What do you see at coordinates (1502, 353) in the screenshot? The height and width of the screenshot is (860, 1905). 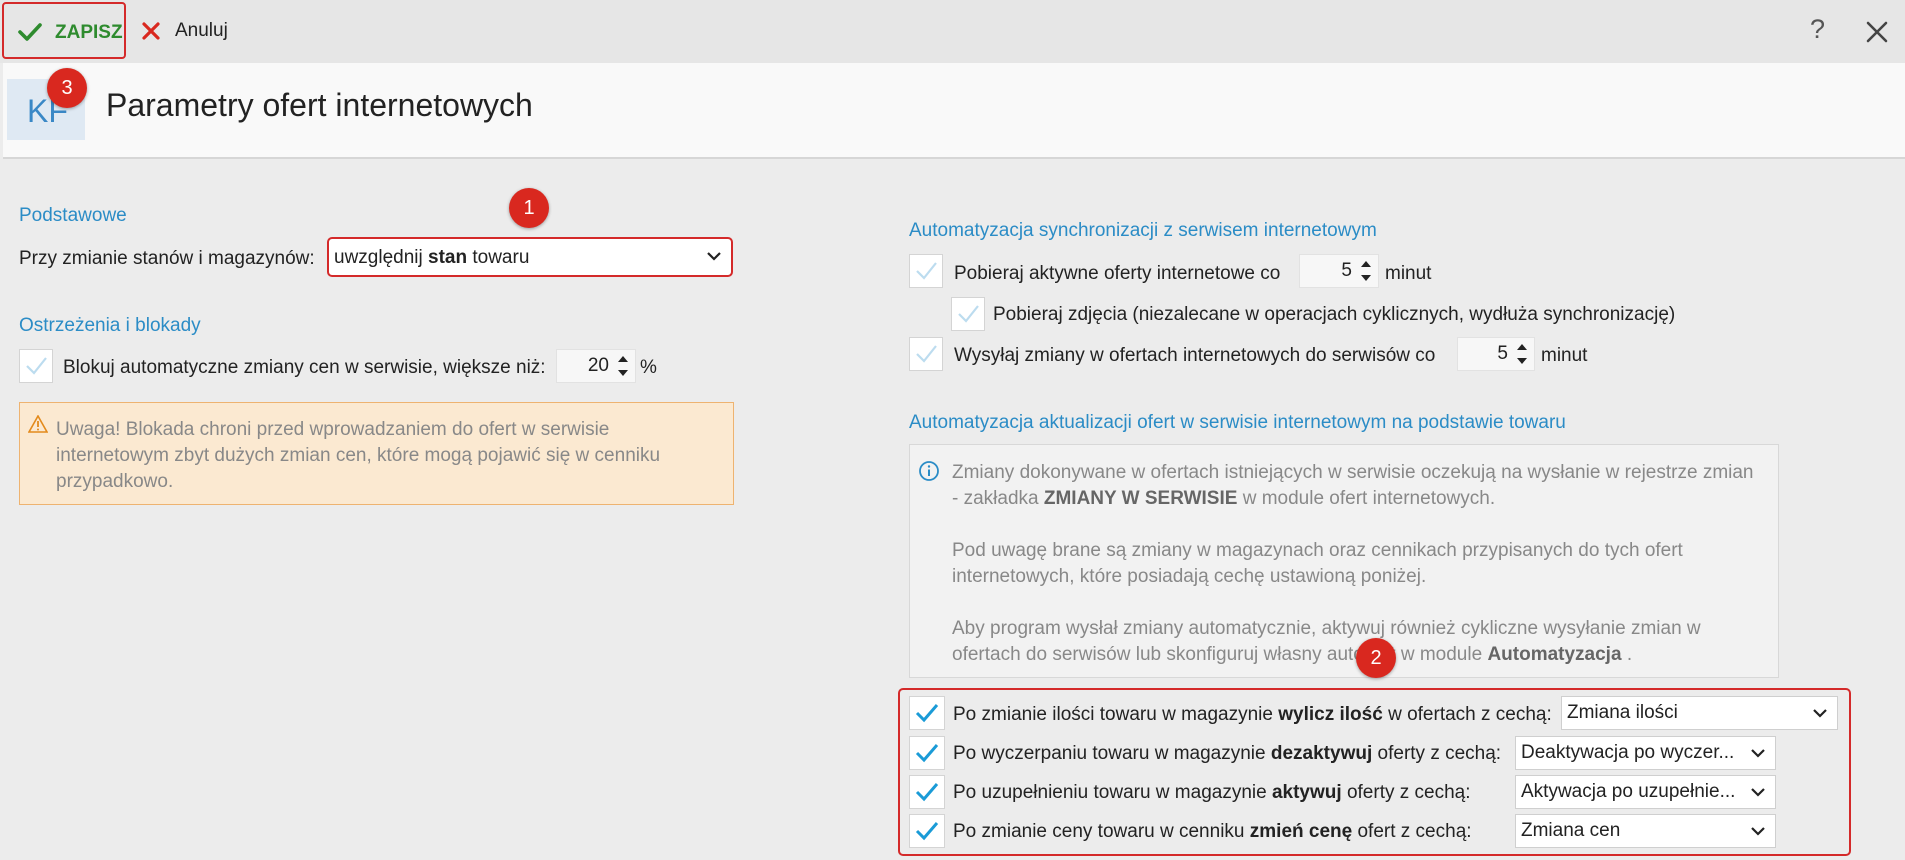 I see `send-interval-value: 5` at bounding box center [1502, 353].